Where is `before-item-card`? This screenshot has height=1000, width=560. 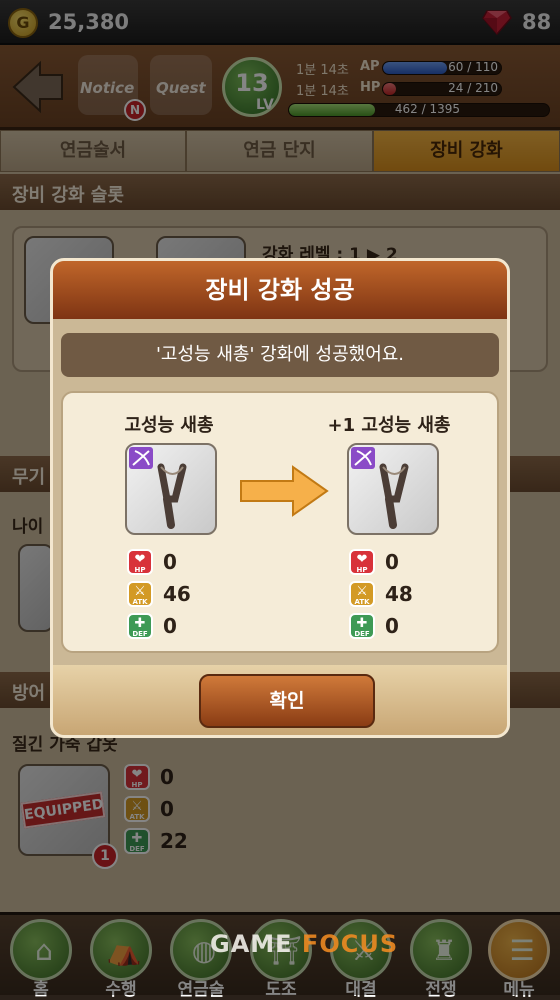 before-item-card is located at coordinates (171, 489).